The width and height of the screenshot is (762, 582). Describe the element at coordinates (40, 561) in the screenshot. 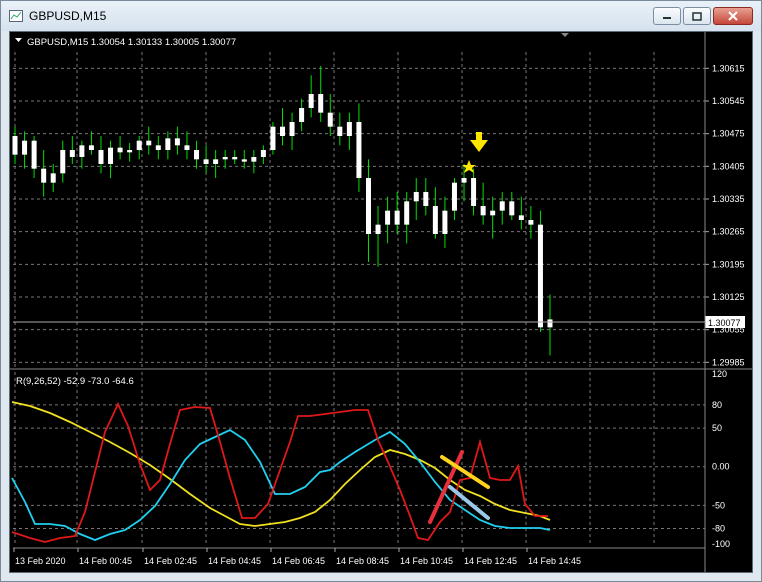

I see `time-label: 13 Feb 2020` at that location.